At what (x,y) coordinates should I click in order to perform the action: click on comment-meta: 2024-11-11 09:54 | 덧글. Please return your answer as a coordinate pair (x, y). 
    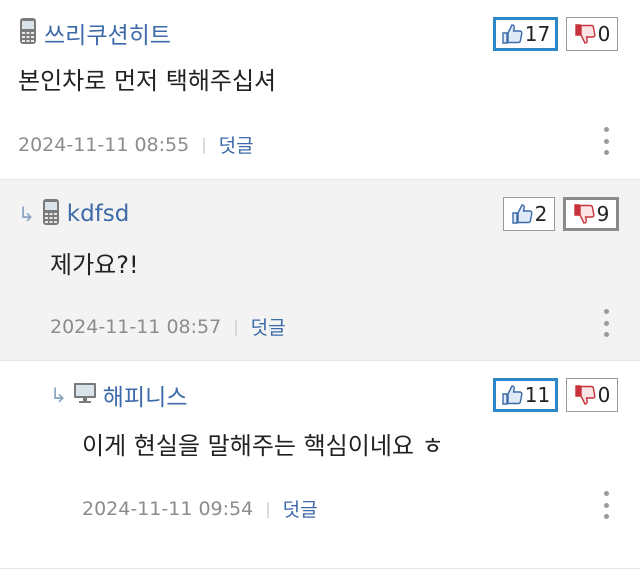
    Looking at the image, I should click on (200, 508).